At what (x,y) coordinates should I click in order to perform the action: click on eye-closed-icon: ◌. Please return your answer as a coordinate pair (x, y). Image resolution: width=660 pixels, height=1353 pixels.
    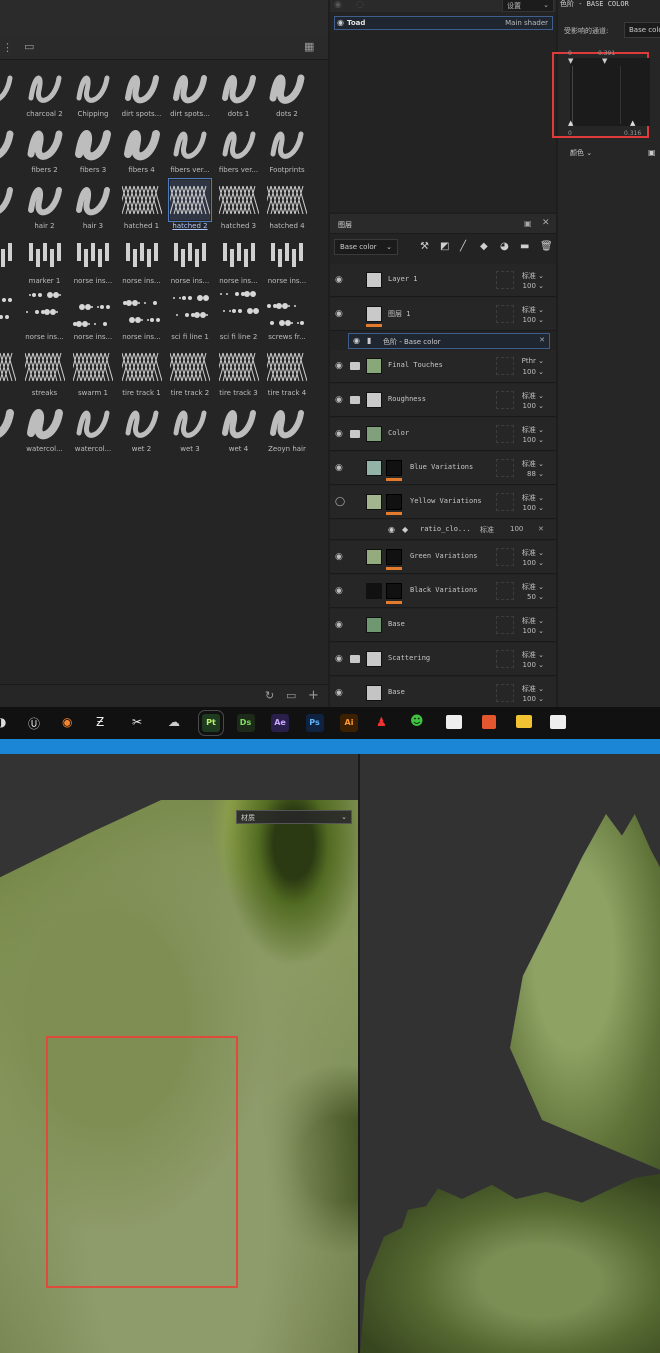
    Looking at the image, I should click on (360, 5).